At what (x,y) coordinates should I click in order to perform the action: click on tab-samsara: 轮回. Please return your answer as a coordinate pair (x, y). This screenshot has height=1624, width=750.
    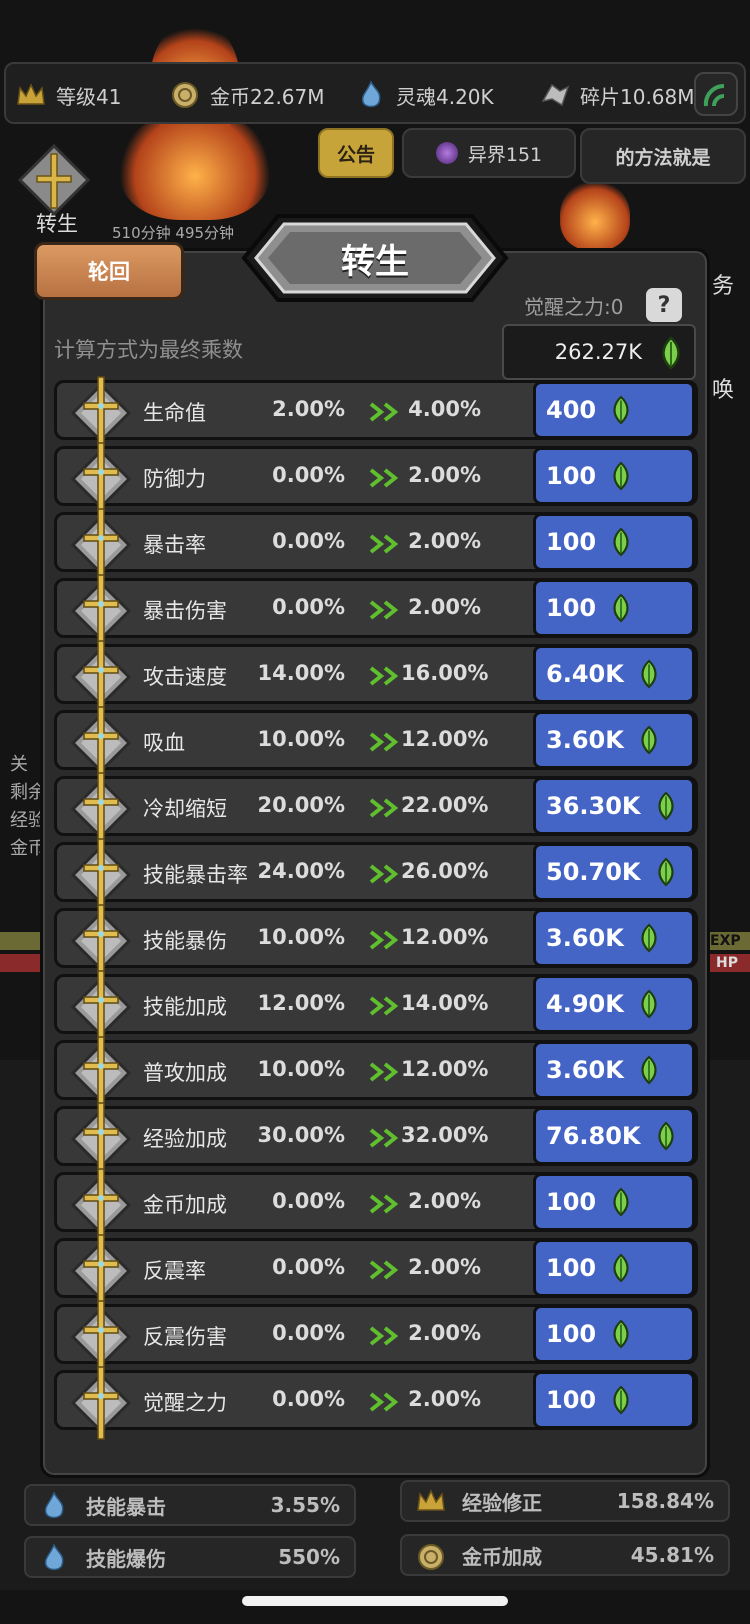
    Looking at the image, I should click on (109, 271).